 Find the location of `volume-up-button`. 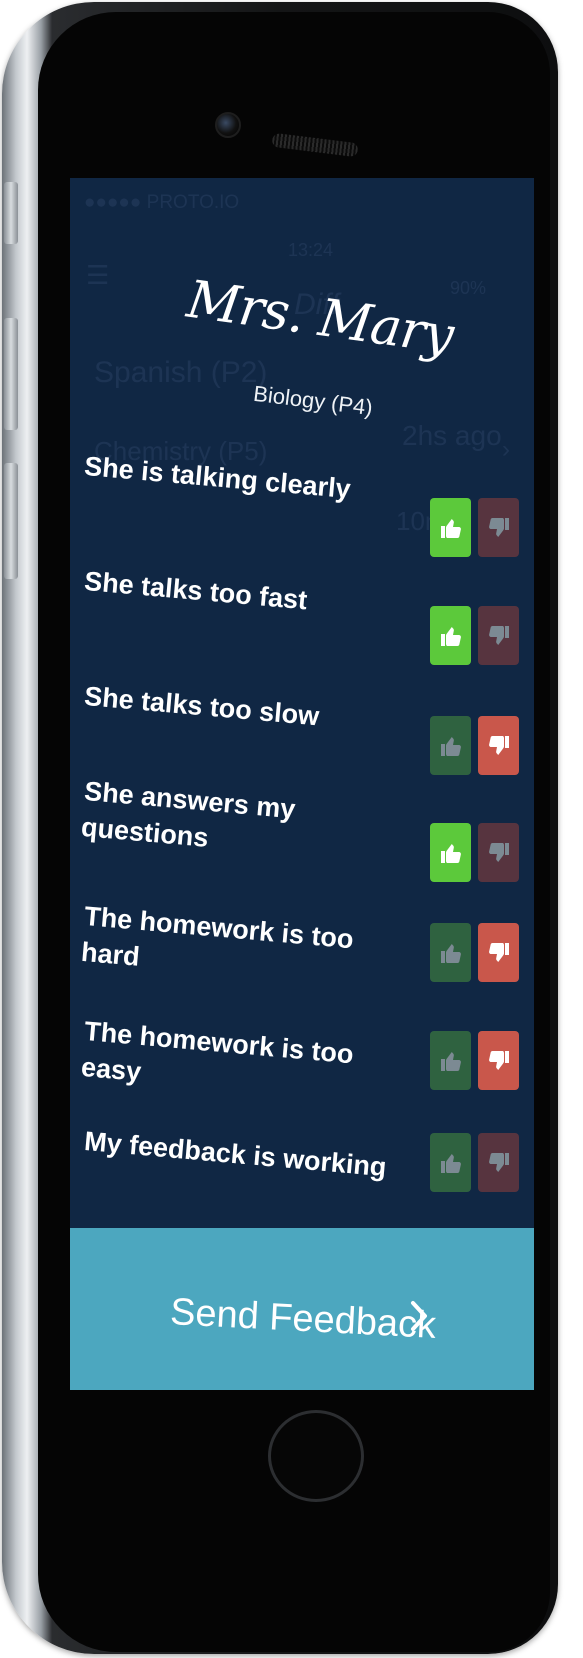

volume-up-button is located at coordinates (11, 374).